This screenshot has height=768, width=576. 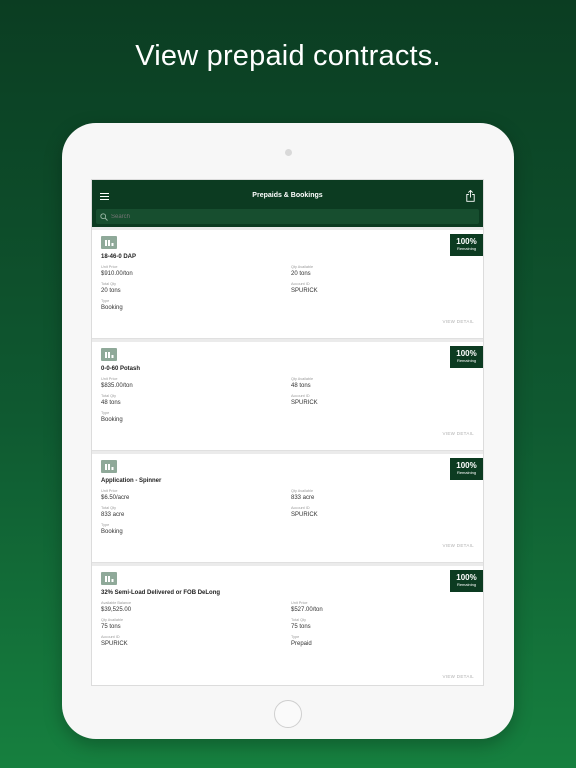 I want to click on field-qty-available: Qty Available 48 tons, so click(x=376, y=383).